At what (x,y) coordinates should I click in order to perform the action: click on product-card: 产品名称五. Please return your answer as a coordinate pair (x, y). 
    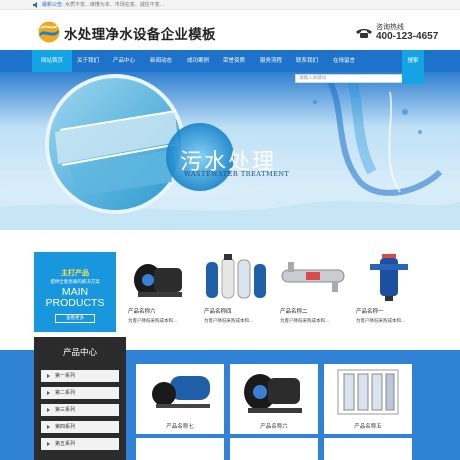
    Looking at the image, I should click on (368, 399).